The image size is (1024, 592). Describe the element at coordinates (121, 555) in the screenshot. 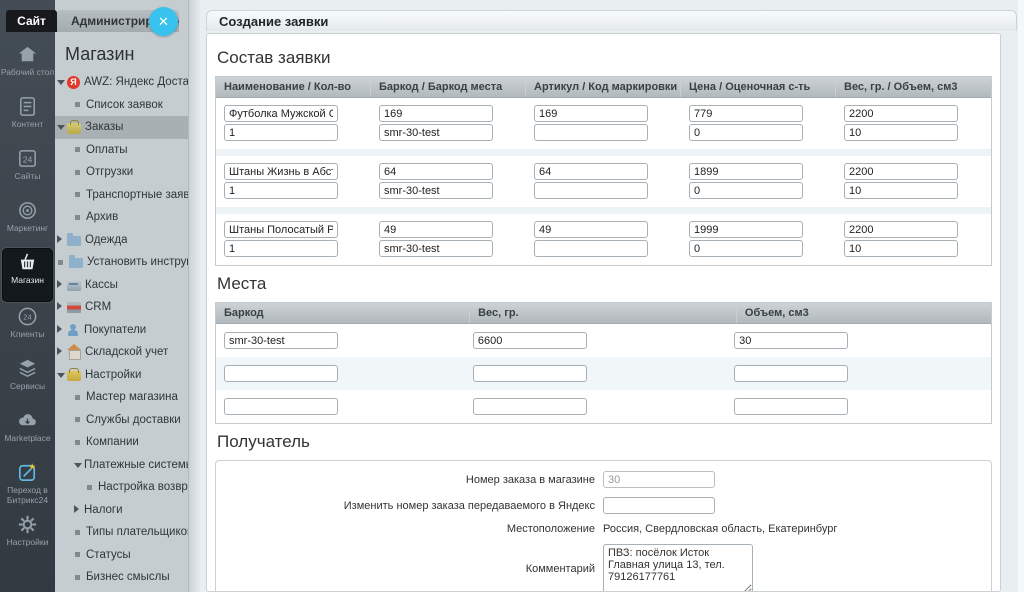

I see `sidebar-item-statuses: Статусы` at that location.